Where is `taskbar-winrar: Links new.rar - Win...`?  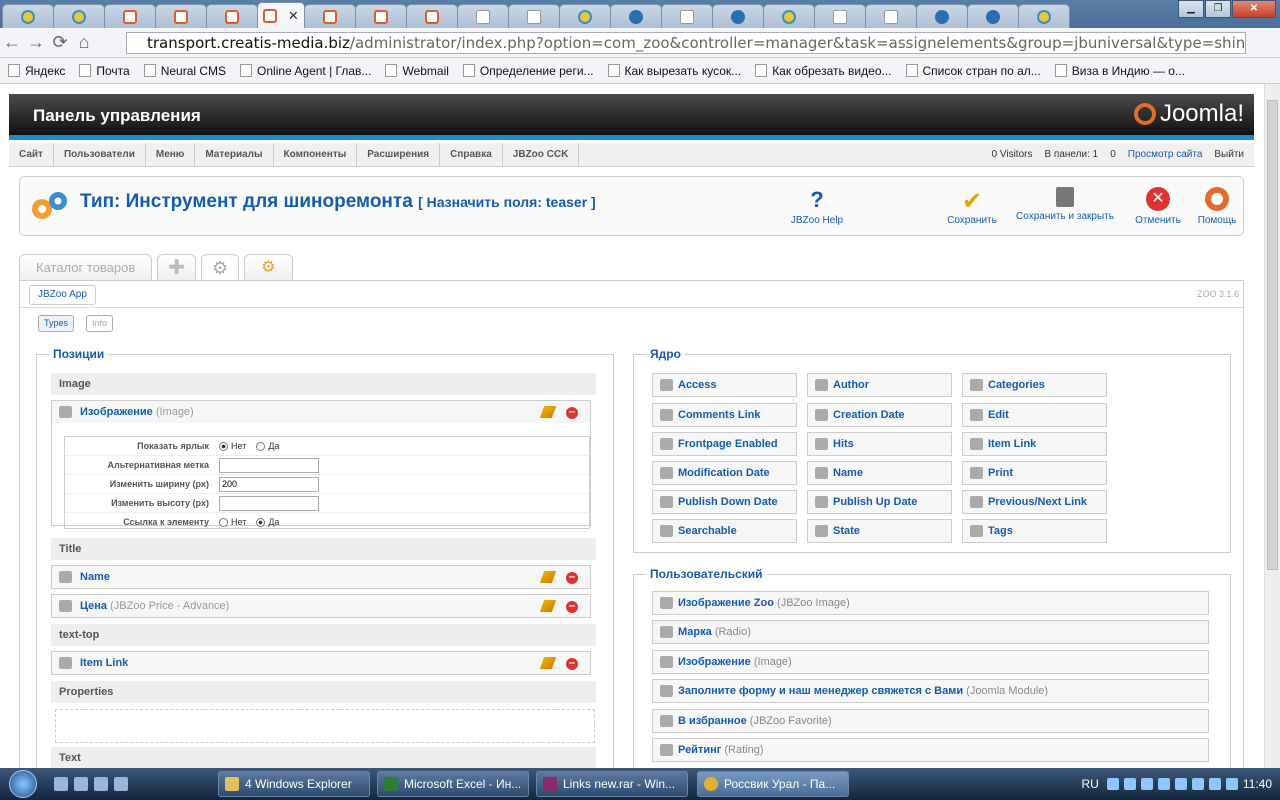 taskbar-winrar: Links new.rar - Win... is located at coordinates (612, 784).